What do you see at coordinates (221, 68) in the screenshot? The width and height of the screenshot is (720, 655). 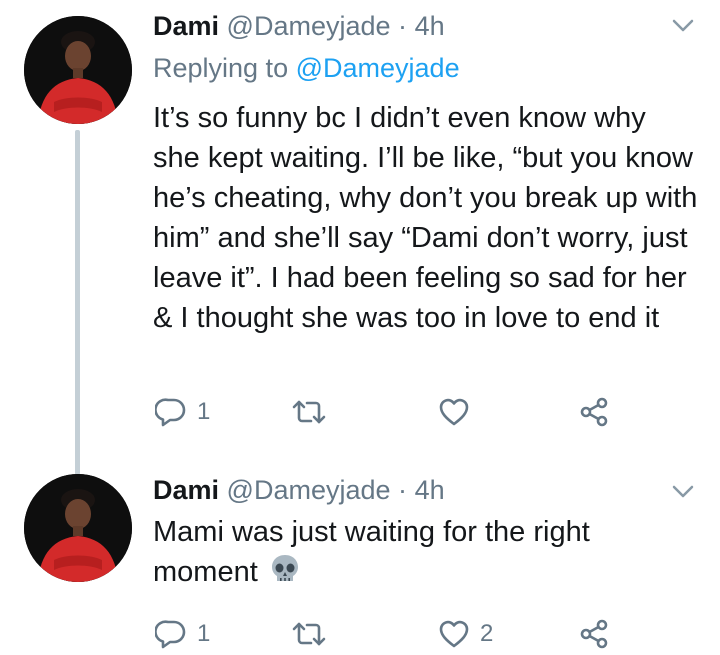 I see `replying-label: Replying to` at bounding box center [221, 68].